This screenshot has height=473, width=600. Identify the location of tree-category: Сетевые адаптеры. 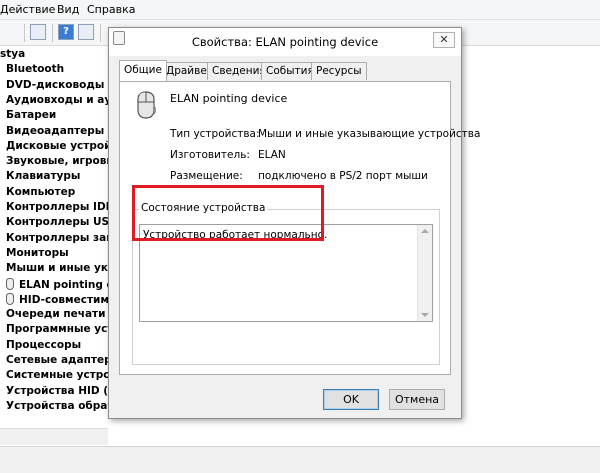
(57, 361).